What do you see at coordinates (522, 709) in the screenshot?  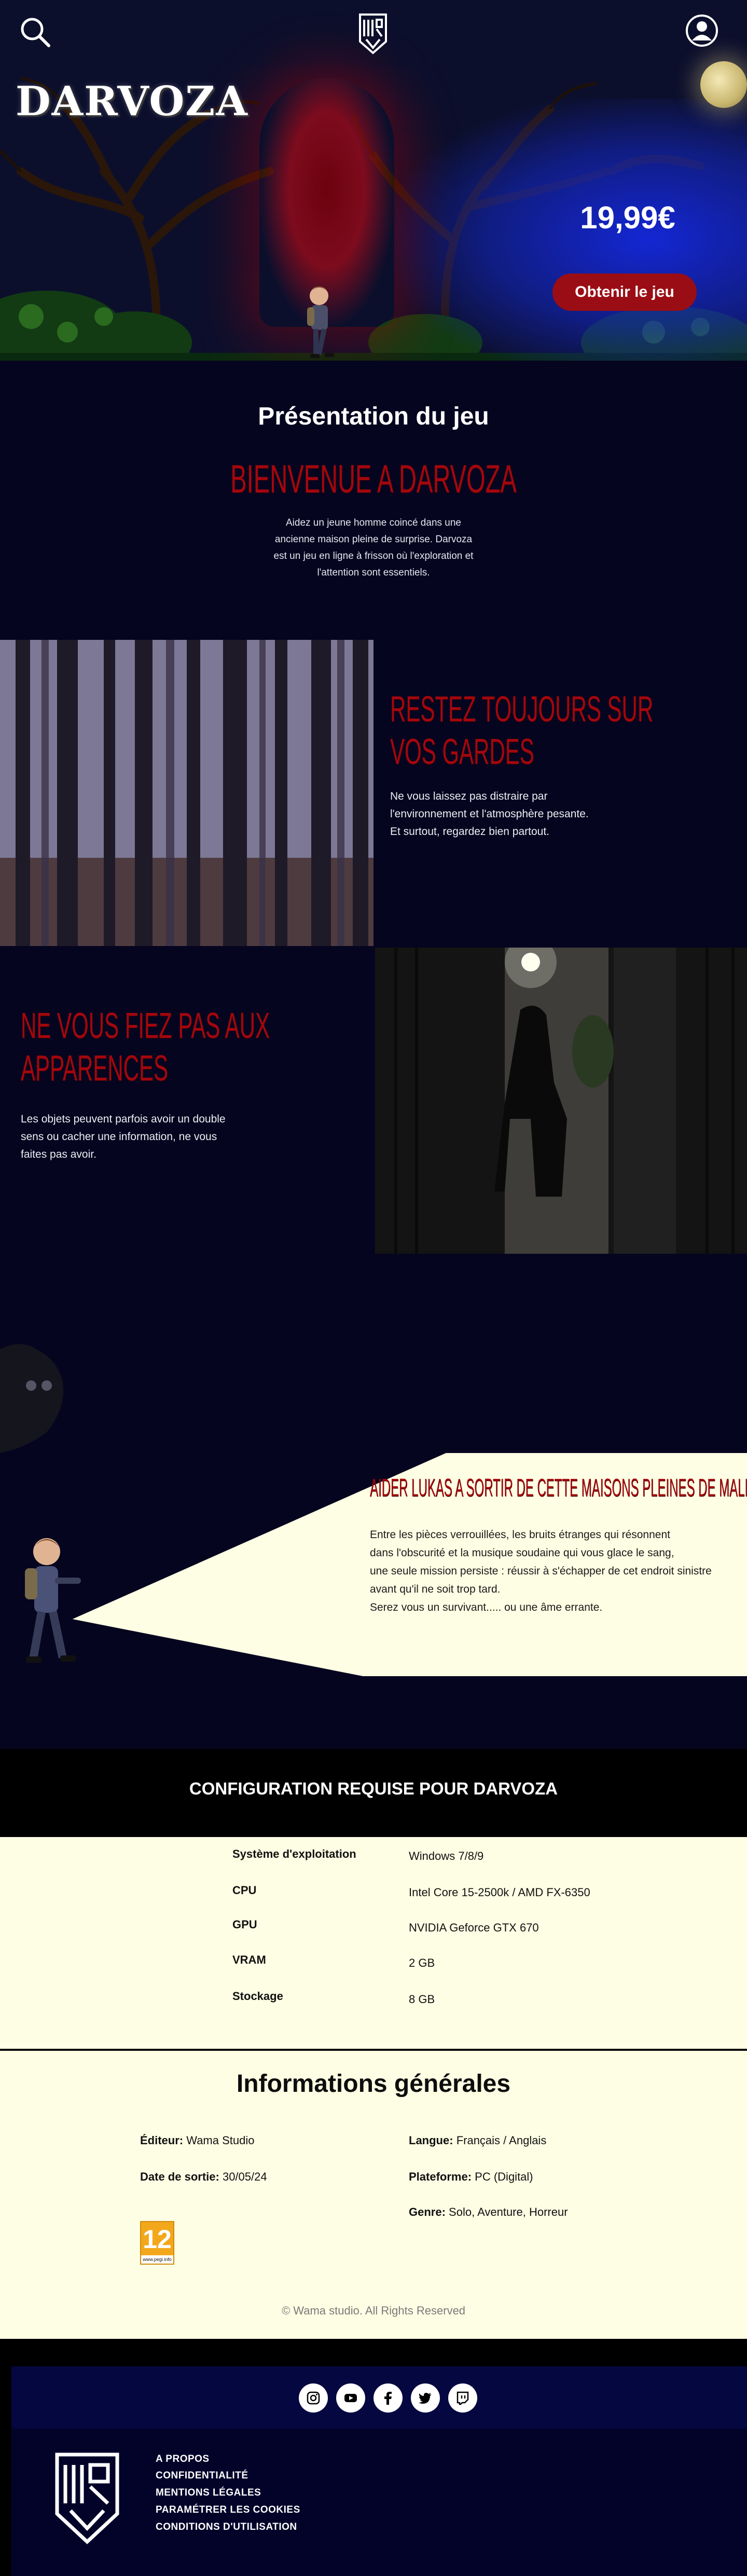 I see `feature-1-title-line1: RESTEZ TOUJOURS SUR` at bounding box center [522, 709].